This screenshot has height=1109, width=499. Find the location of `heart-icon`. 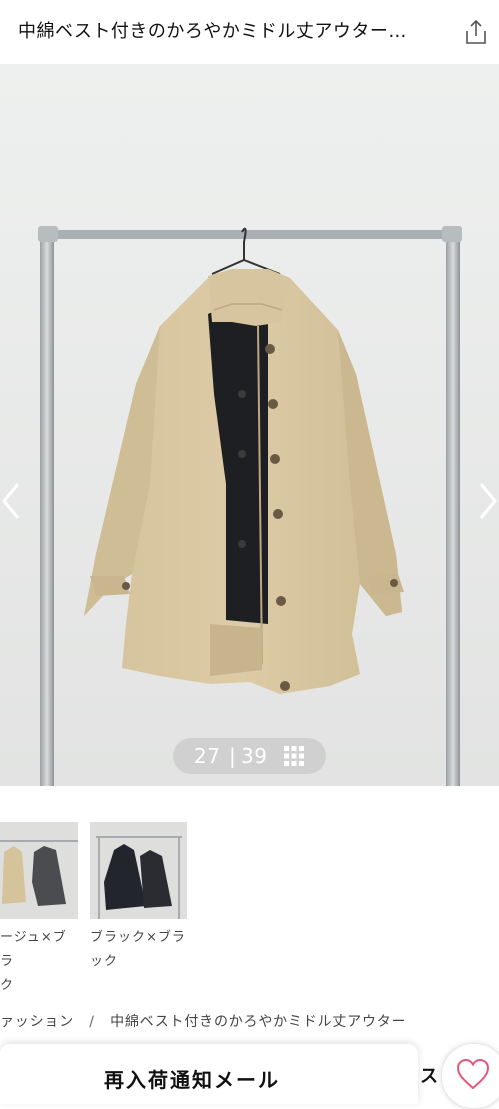

heart-icon is located at coordinates (473, 1074).